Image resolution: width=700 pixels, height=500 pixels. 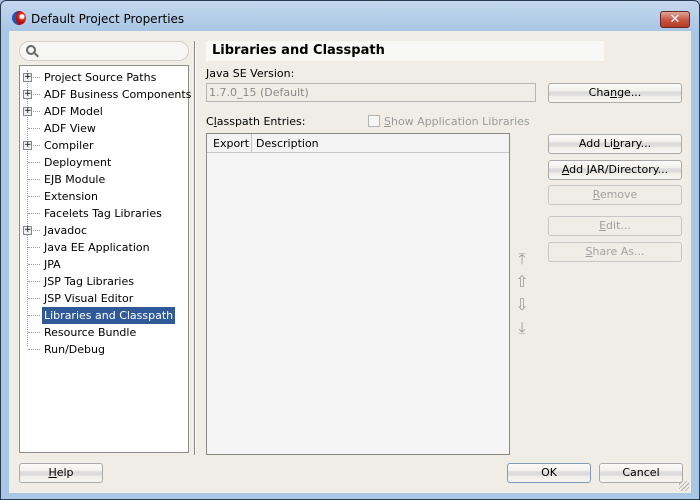 I want to click on resize-grip, so click(x=684, y=486).